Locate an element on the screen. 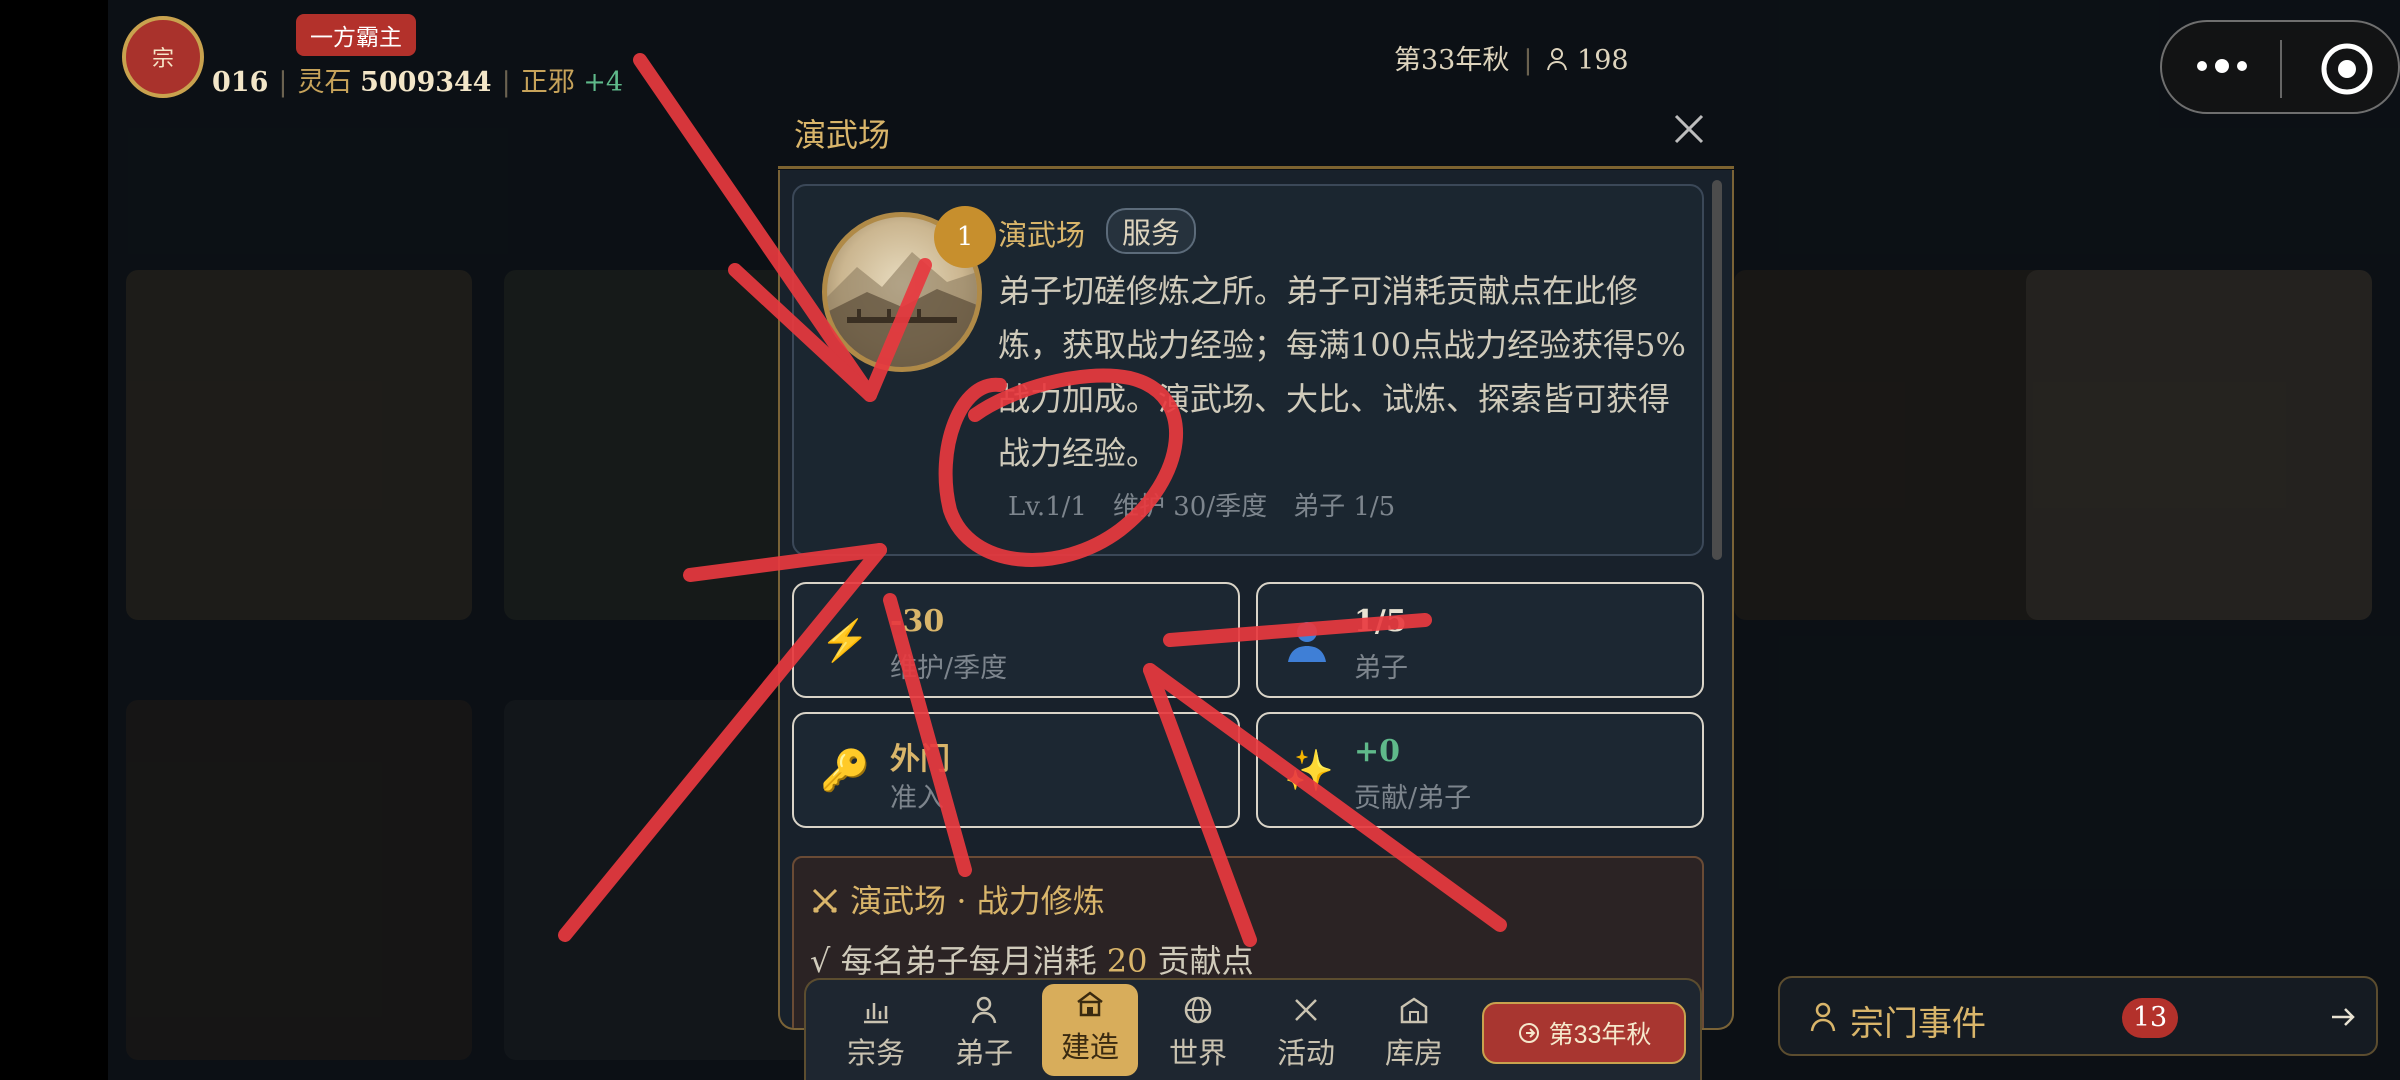 The height and width of the screenshot is (1080, 2400). miniprogram-capsule is located at coordinates (2280, 67).